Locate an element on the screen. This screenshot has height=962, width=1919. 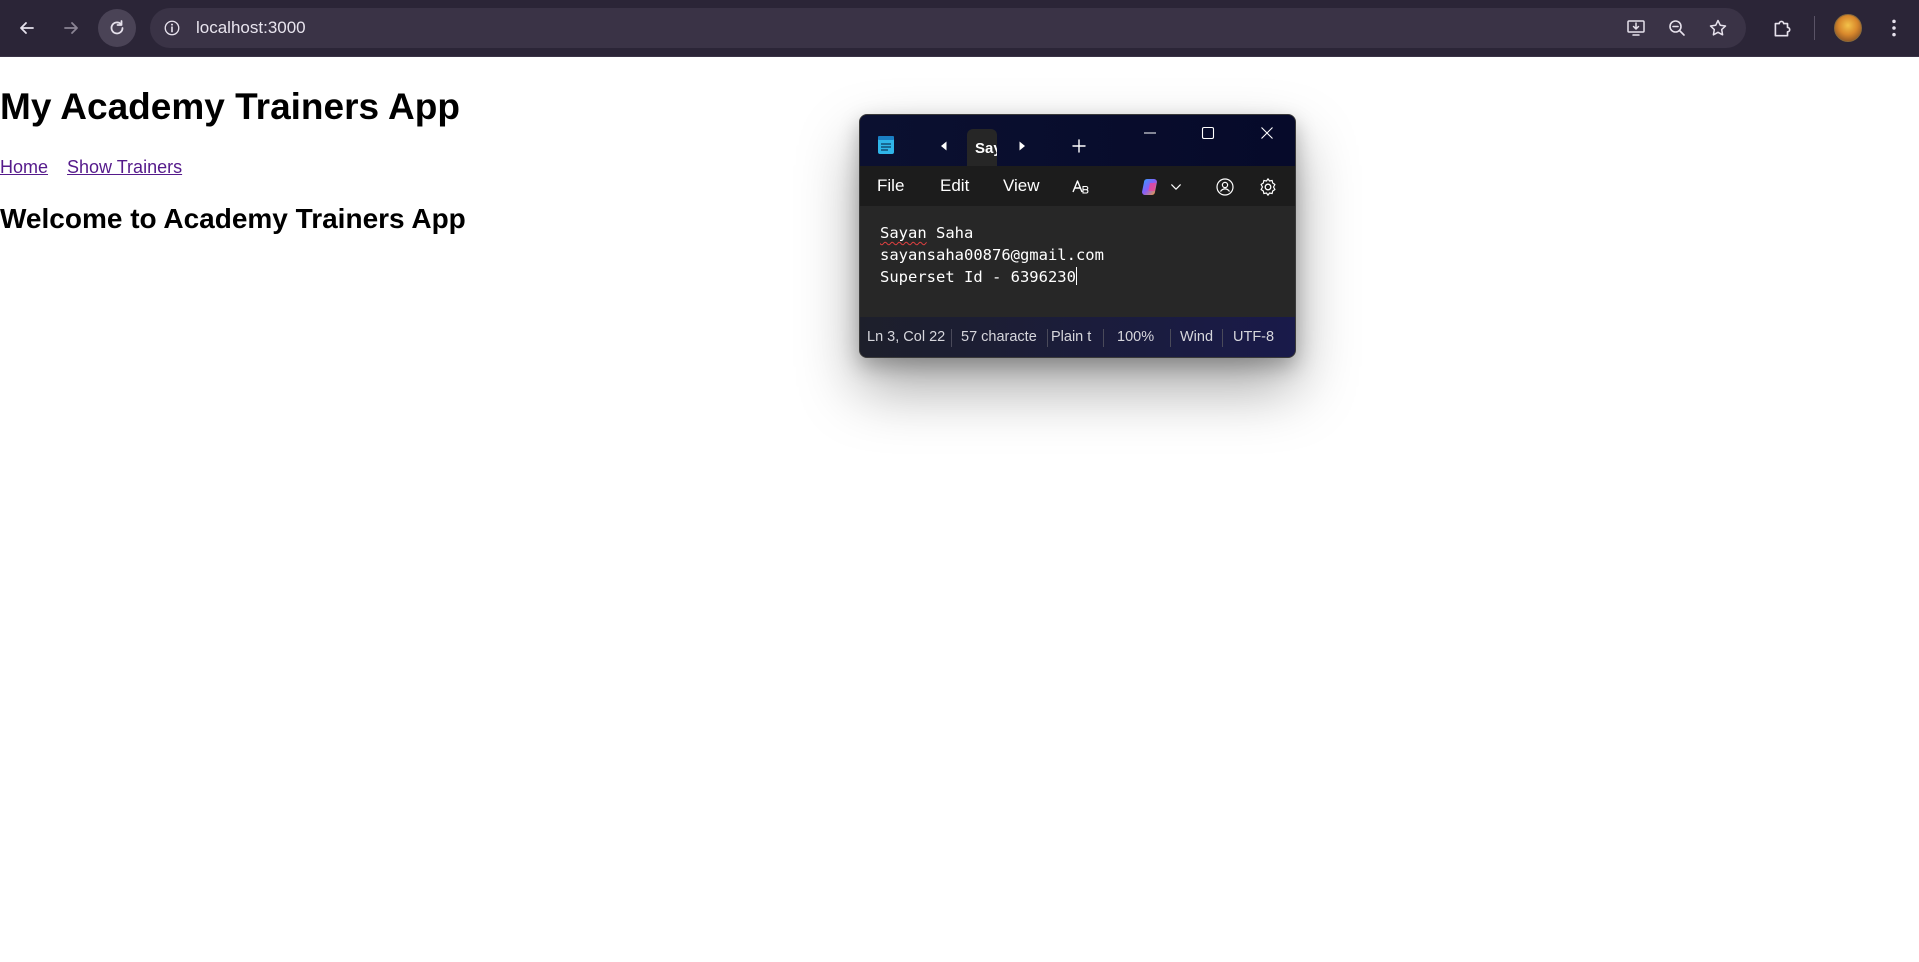
reload-button is located at coordinates (117, 28).